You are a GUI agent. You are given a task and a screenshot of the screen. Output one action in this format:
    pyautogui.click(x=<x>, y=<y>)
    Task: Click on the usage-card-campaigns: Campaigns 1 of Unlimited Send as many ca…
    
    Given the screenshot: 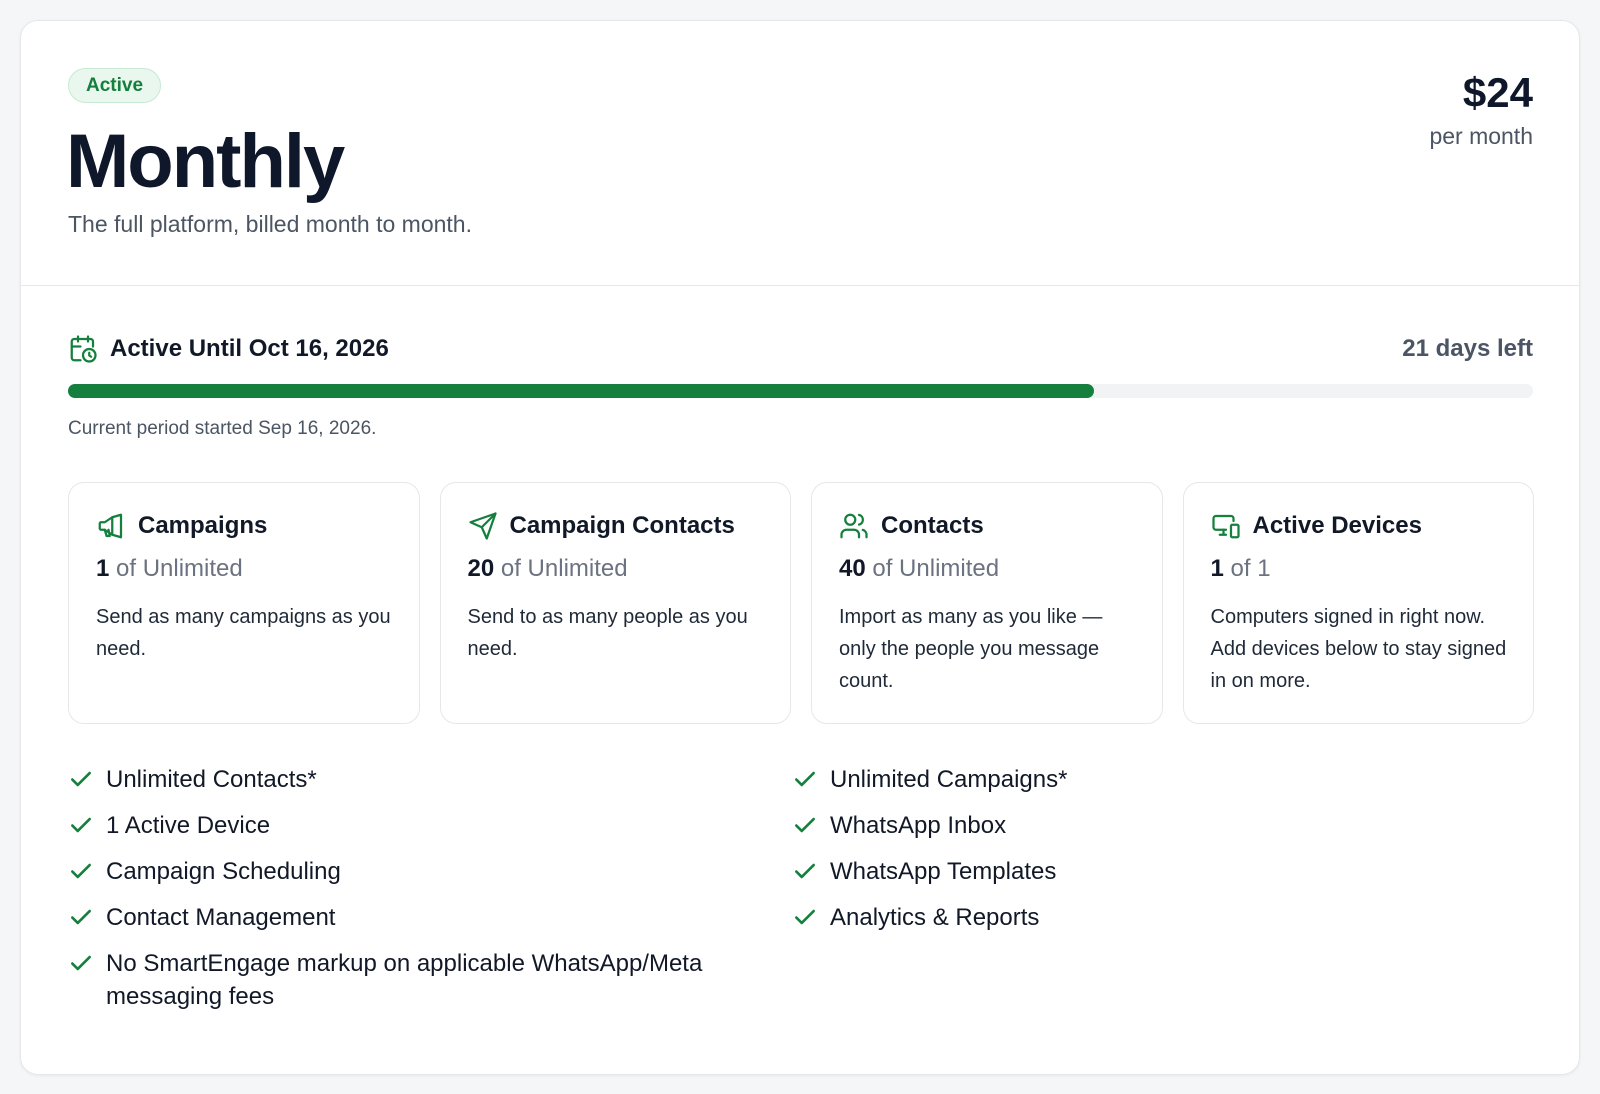 What is the action you would take?
    pyautogui.click(x=244, y=603)
    